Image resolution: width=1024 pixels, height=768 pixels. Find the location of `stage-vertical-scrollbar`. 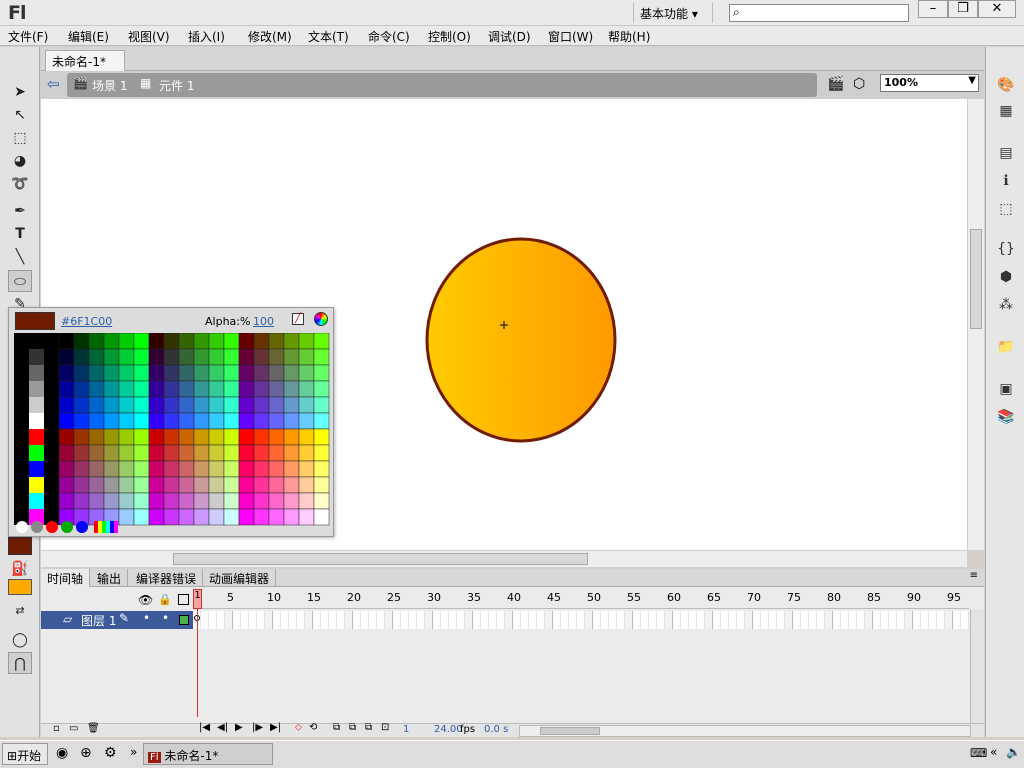

stage-vertical-scrollbar is located at coordinates (975, 324).